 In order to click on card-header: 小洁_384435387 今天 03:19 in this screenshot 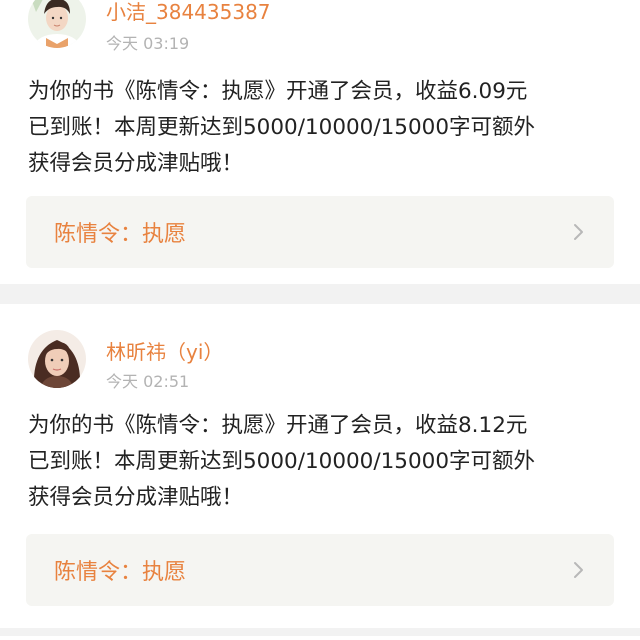, I will do `click(320, 32)`.